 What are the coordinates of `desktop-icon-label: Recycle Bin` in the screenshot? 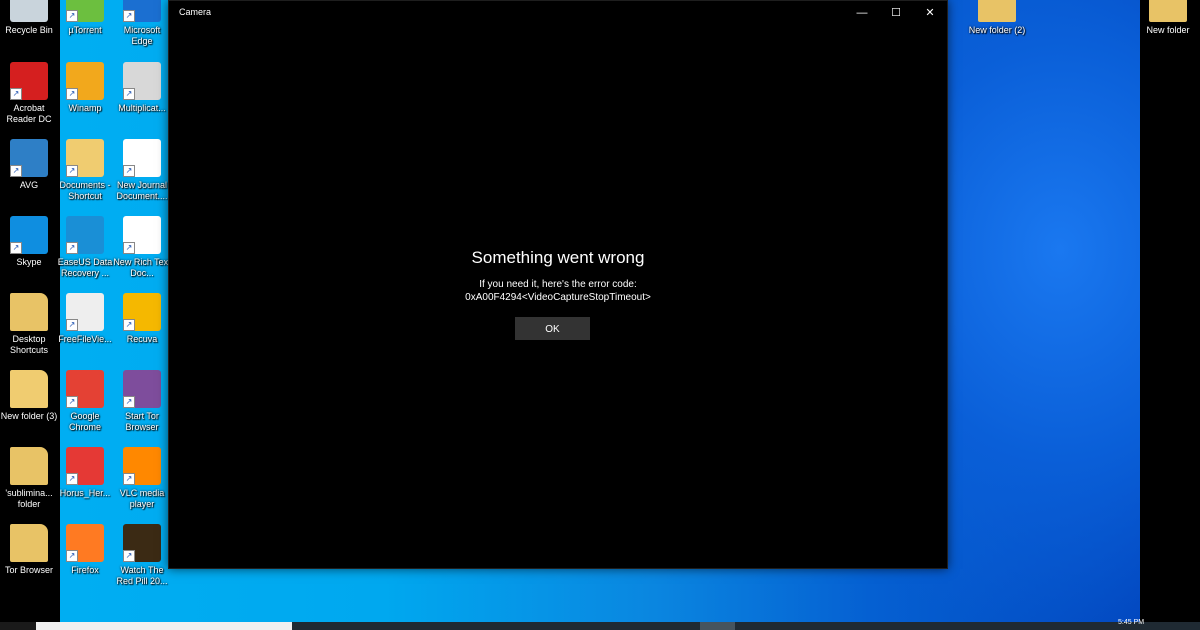 It's located at (29, 30).